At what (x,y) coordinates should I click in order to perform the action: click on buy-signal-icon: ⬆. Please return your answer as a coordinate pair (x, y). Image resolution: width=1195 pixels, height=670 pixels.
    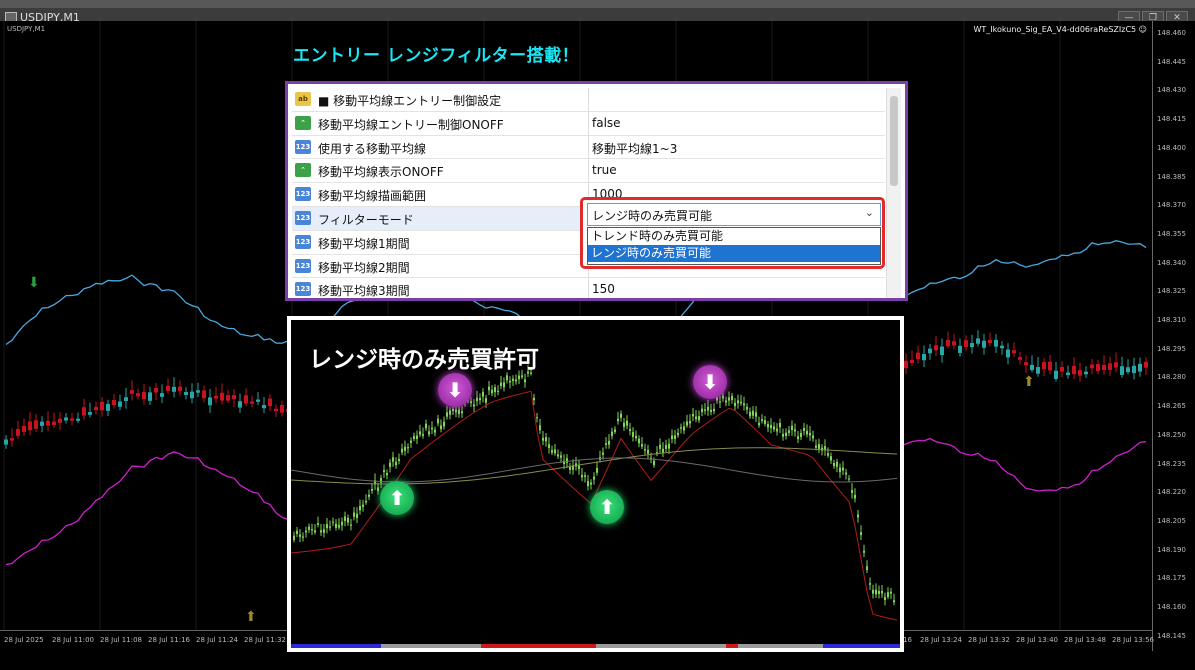
    Looking at the image, I should click on (607, 507).